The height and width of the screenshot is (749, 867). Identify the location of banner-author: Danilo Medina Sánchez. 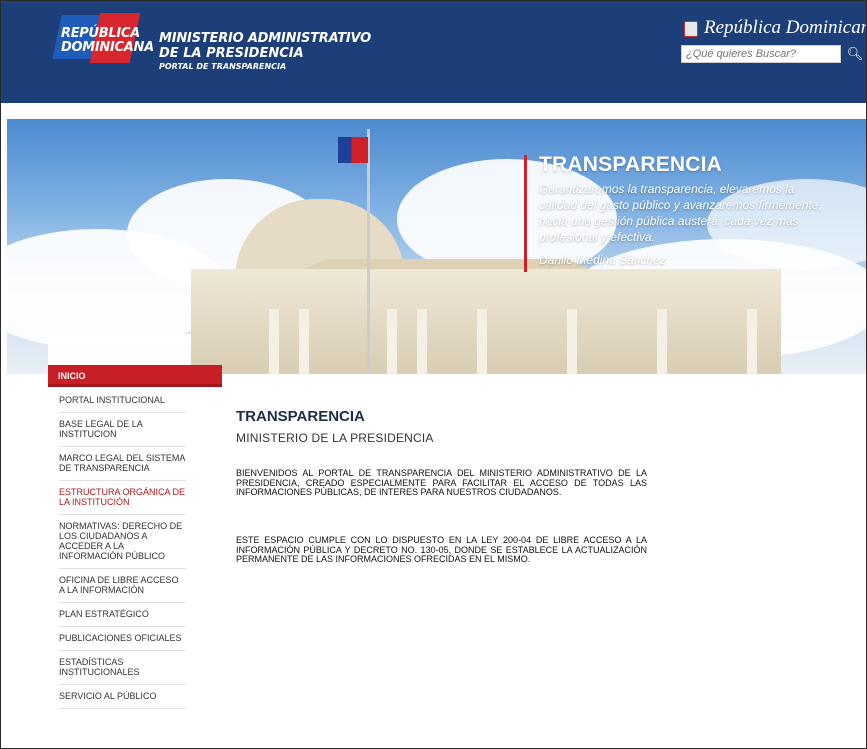
(602, 260).